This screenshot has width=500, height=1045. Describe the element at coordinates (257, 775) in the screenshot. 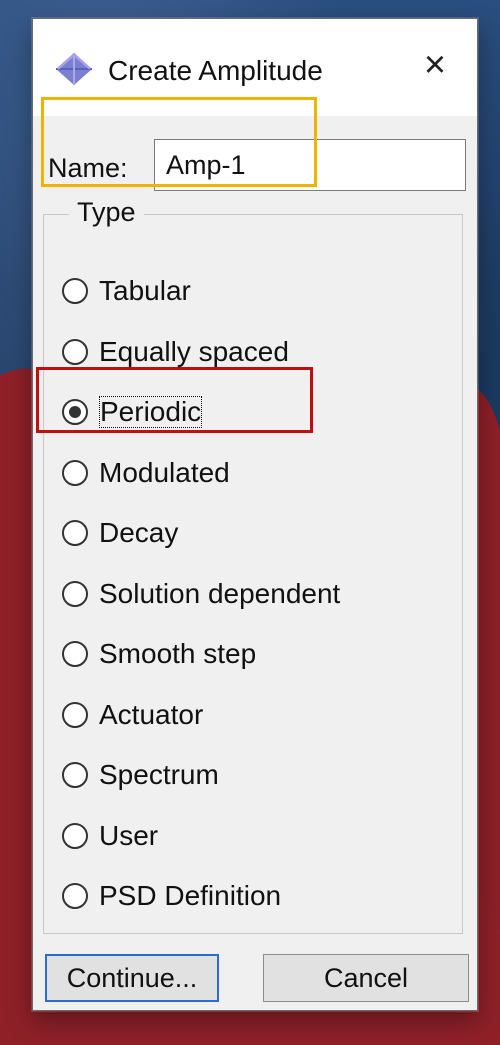

I see `option-spectrum: Spectrum` at that location.